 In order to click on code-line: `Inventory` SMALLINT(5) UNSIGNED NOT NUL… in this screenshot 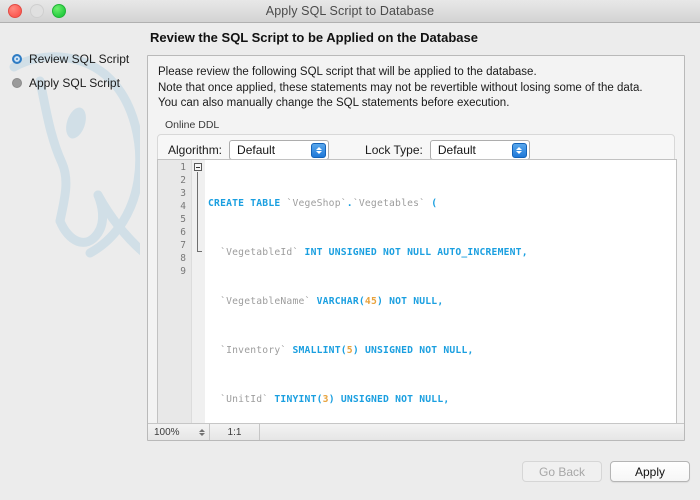, I will do `click(347, 350)`.